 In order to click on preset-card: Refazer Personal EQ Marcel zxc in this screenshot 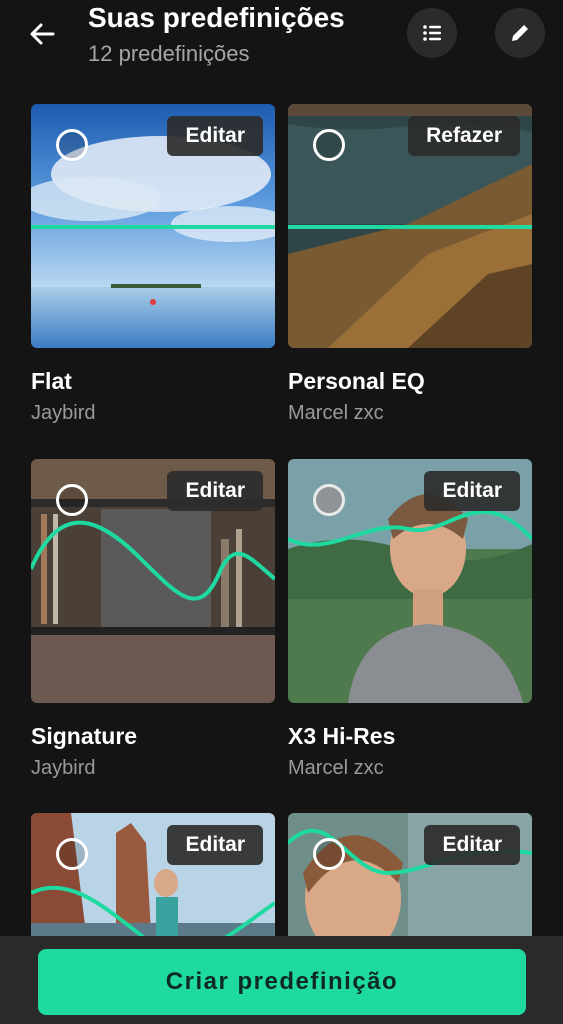, I will do `click(410, 264)`.